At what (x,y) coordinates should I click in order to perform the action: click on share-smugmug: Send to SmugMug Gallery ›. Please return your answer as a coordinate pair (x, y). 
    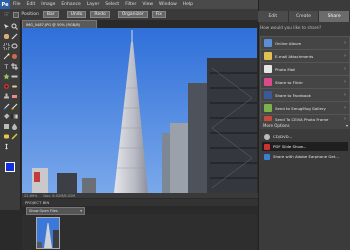
    Looking at the image, I should click on (305, 108).